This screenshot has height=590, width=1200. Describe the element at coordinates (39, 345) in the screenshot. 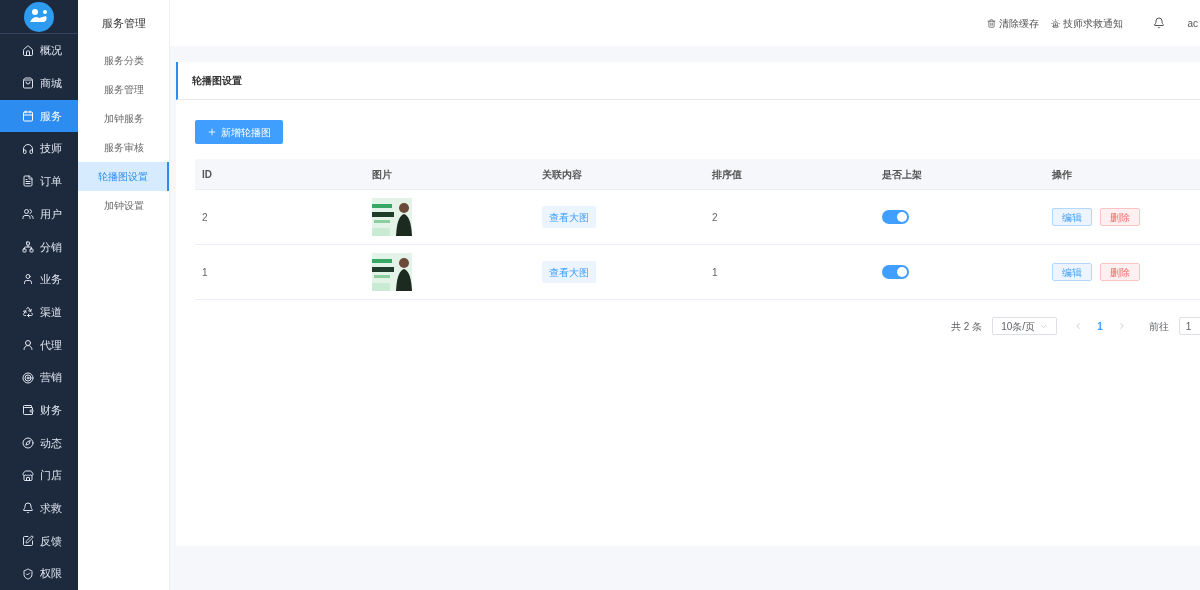

I see `sidebar-item: 代理` at that location.